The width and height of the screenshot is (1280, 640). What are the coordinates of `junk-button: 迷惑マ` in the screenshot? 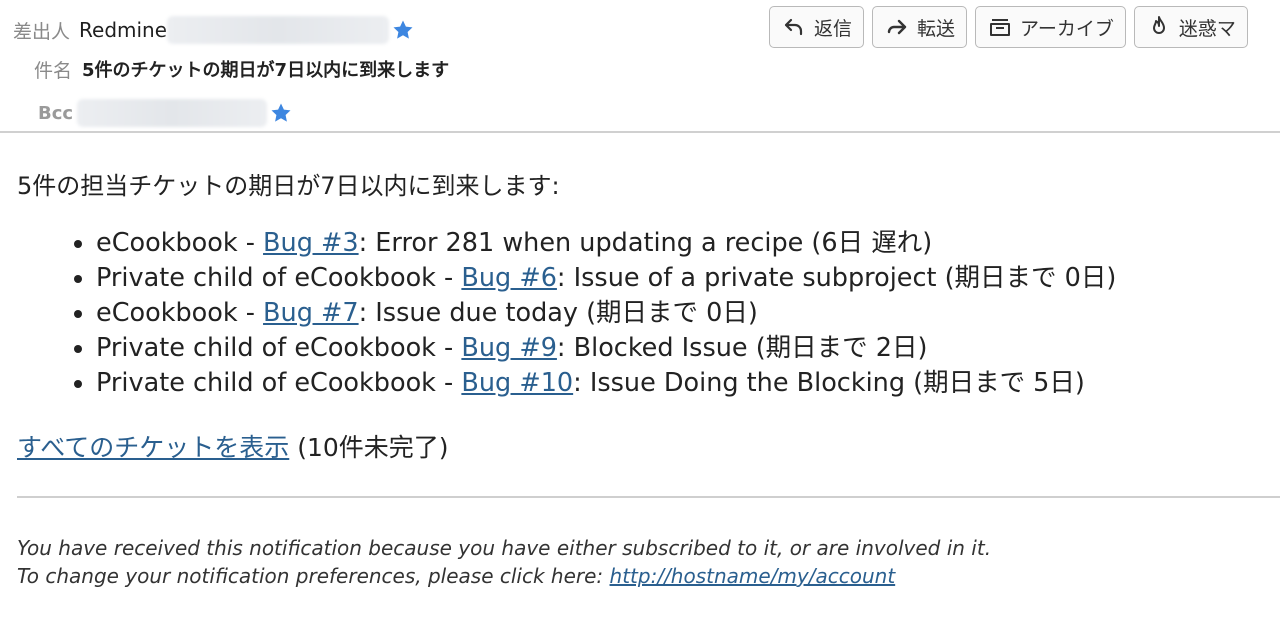 It's located at (1190, 27).